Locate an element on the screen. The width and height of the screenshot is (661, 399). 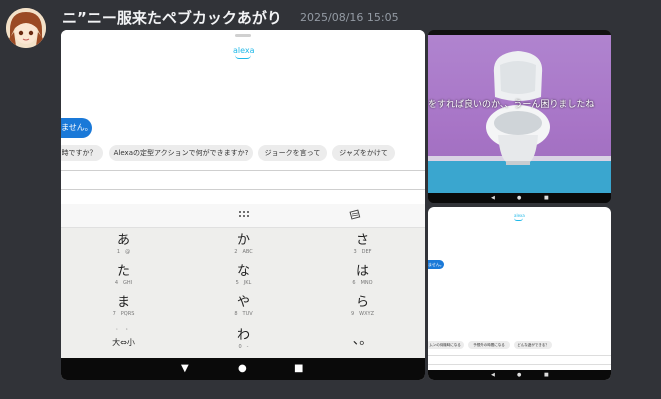
keyboard-key: ゛ ゜大⇔小 is located at coordinates (123, 338).